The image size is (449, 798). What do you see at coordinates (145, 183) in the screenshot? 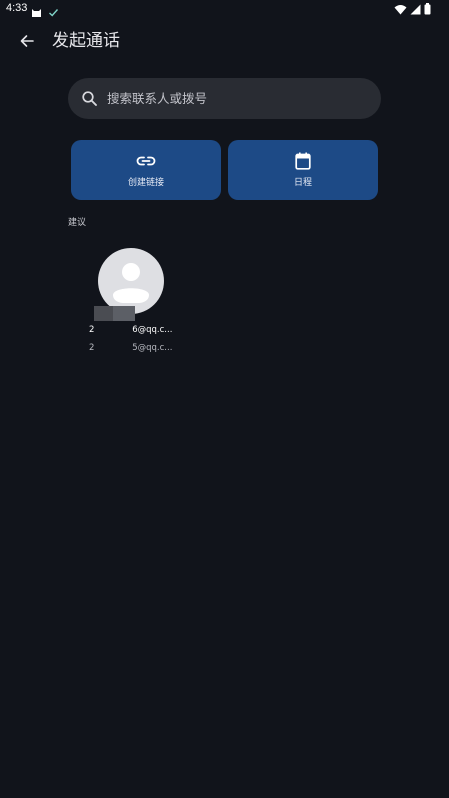
I see `create-link-label: 创建链接` at bounding box center [145, 183].